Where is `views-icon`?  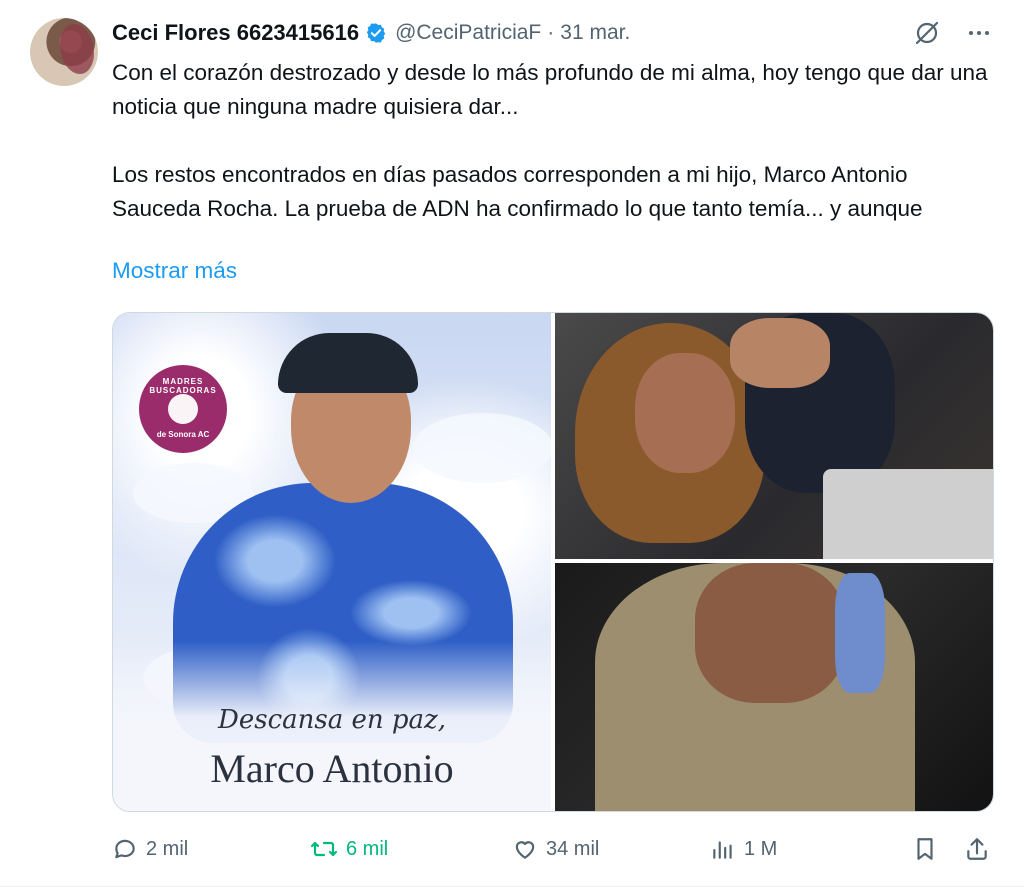 views-icon is located at coordinates (722, 850).